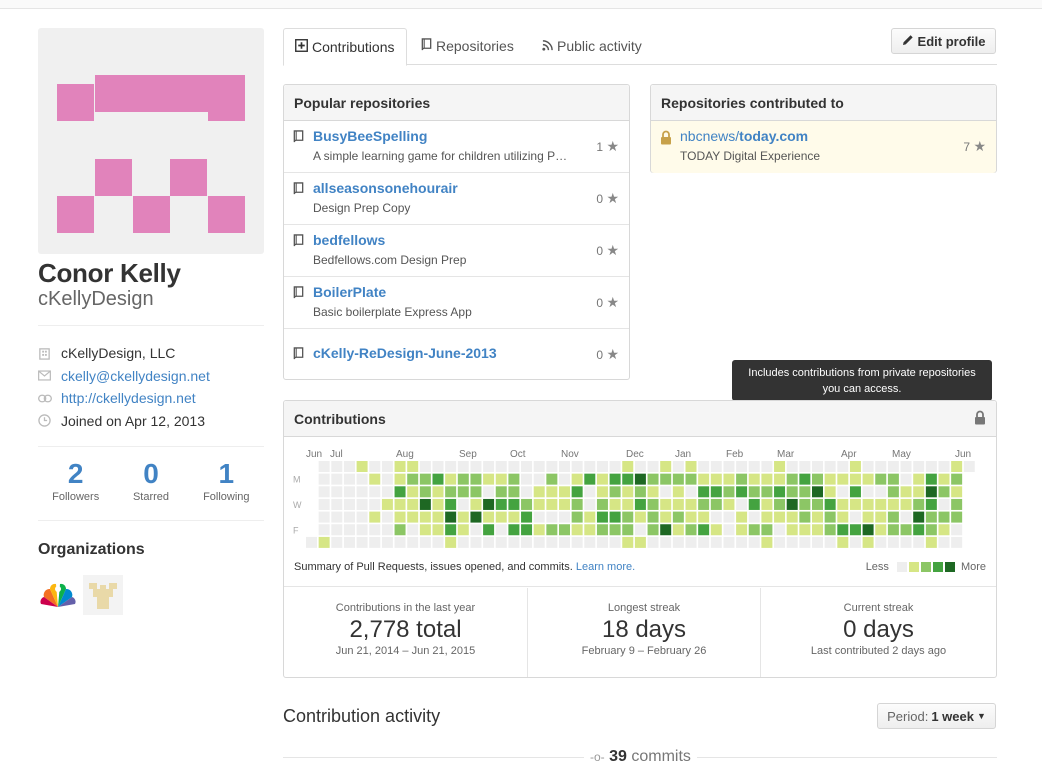  I want to click on list-item: cKelly-ReDesign-June-2013 0 ★, so click(456, 355).